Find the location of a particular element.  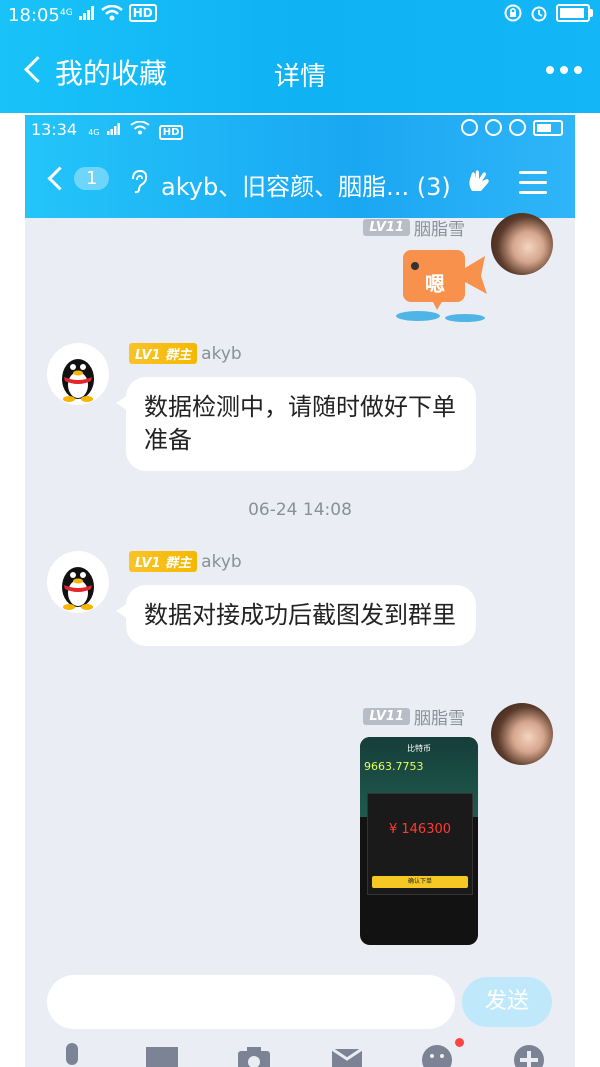

hand-gesture-icon is located at coordinates (479, 181).